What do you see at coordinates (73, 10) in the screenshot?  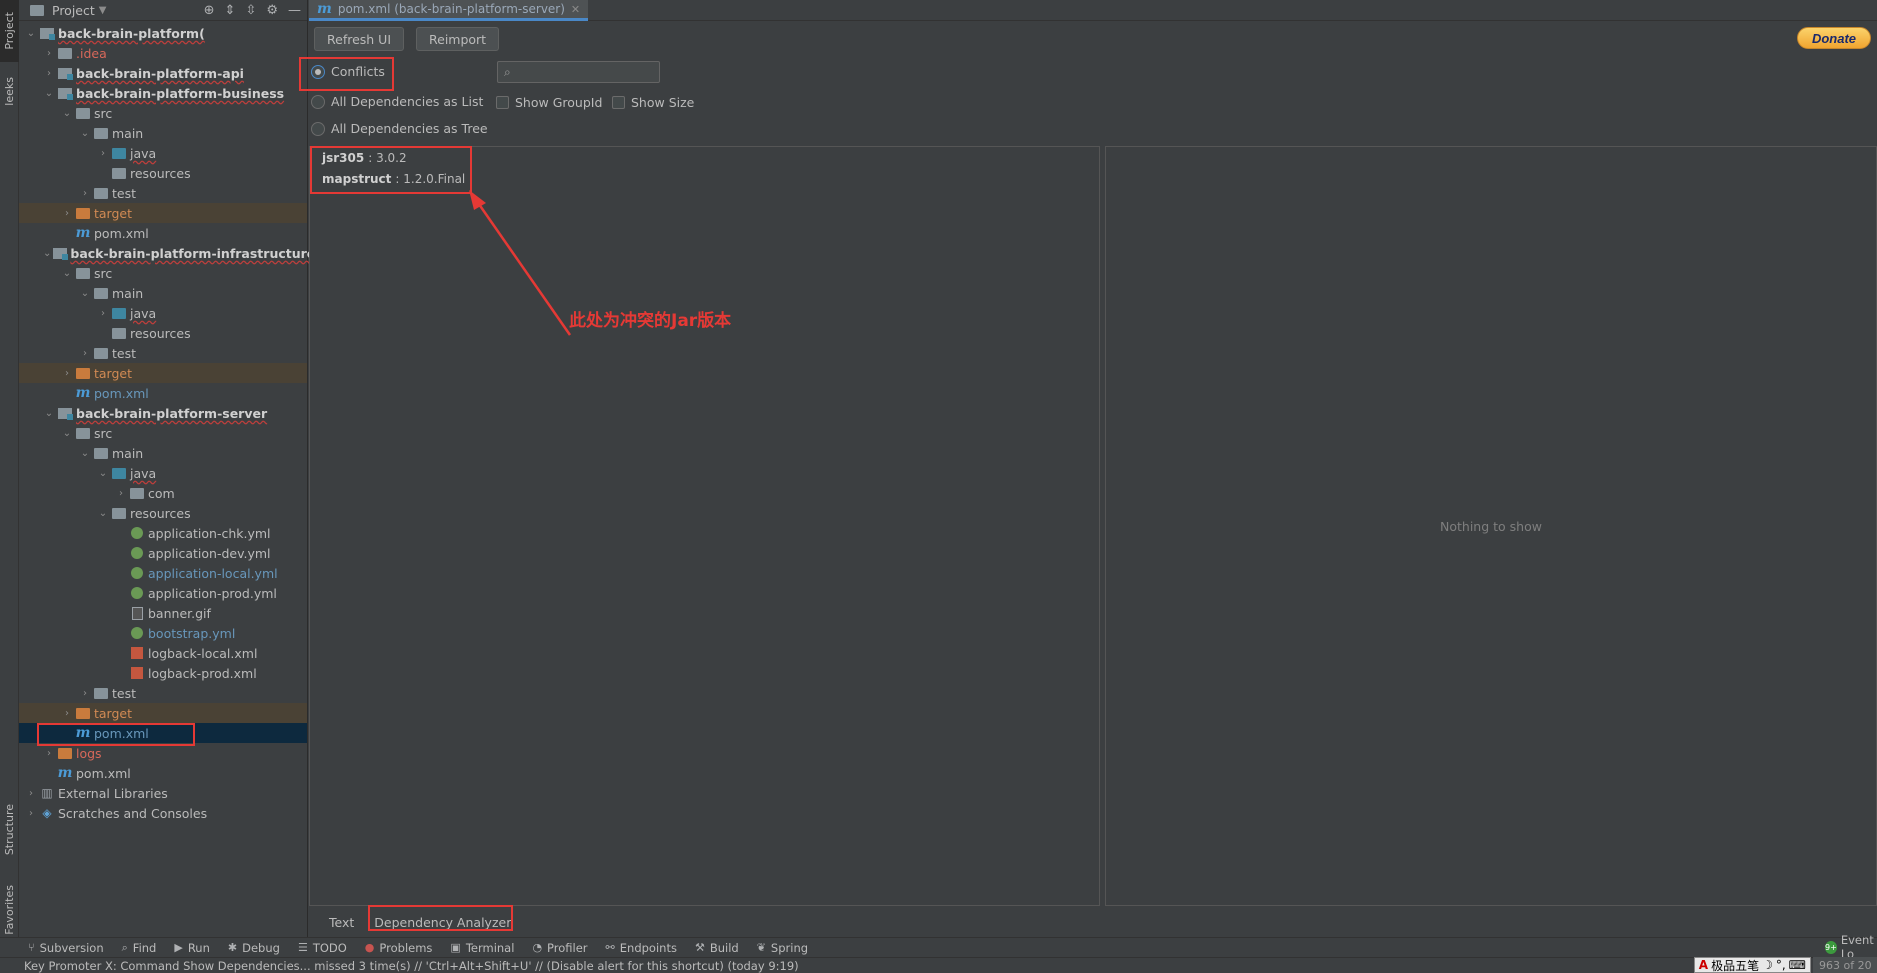 I see `project-panel-title: Project` at bounding box center [73, 10].